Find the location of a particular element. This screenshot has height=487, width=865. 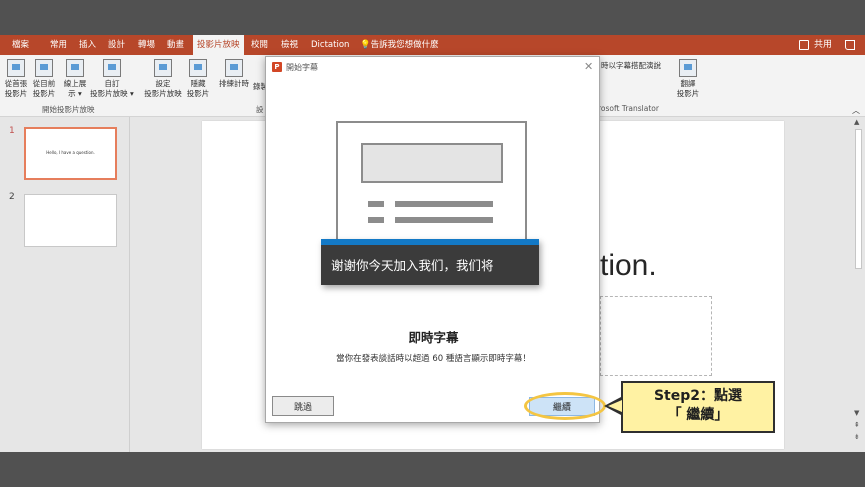

present-online-button: 線上展 示 ▾ is located at coordinates (75, 79).